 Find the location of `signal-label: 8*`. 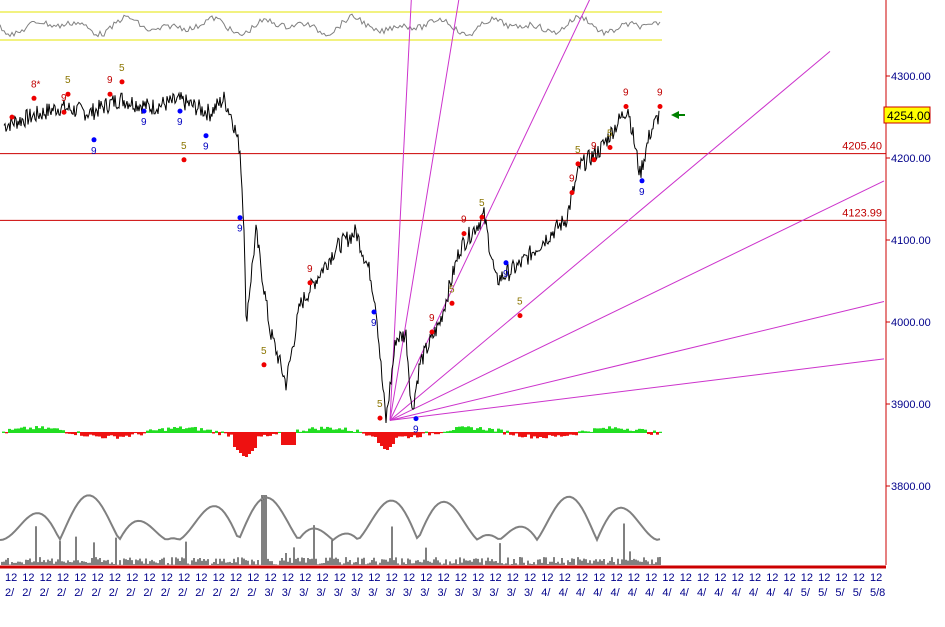

signal-label: 8* is located at coordinates (36, 84).